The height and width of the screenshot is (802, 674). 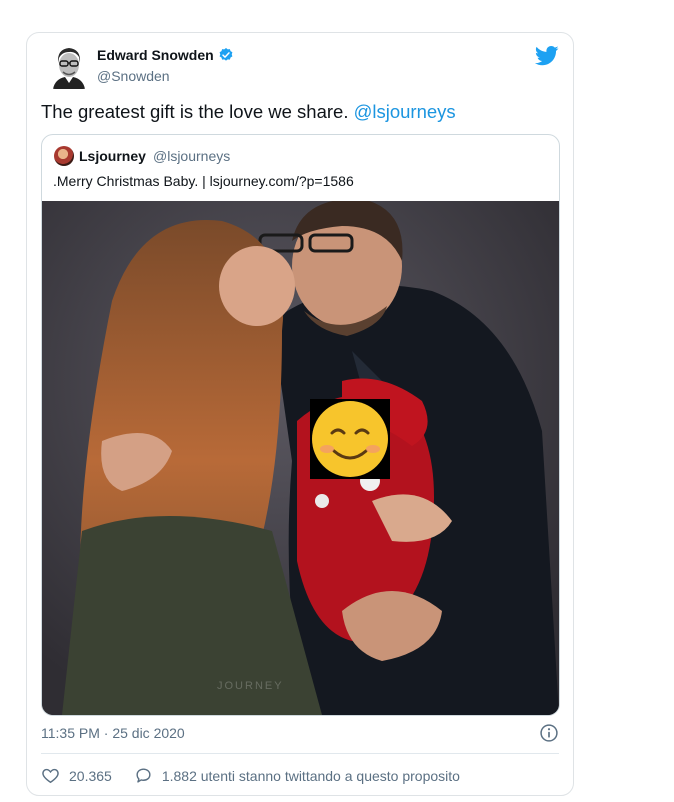 What do you see at coordinates (197, 111) in the screenshot?
I see `tweet-body: The greatest gift is the love we share.` at bounding box center [197, 111].